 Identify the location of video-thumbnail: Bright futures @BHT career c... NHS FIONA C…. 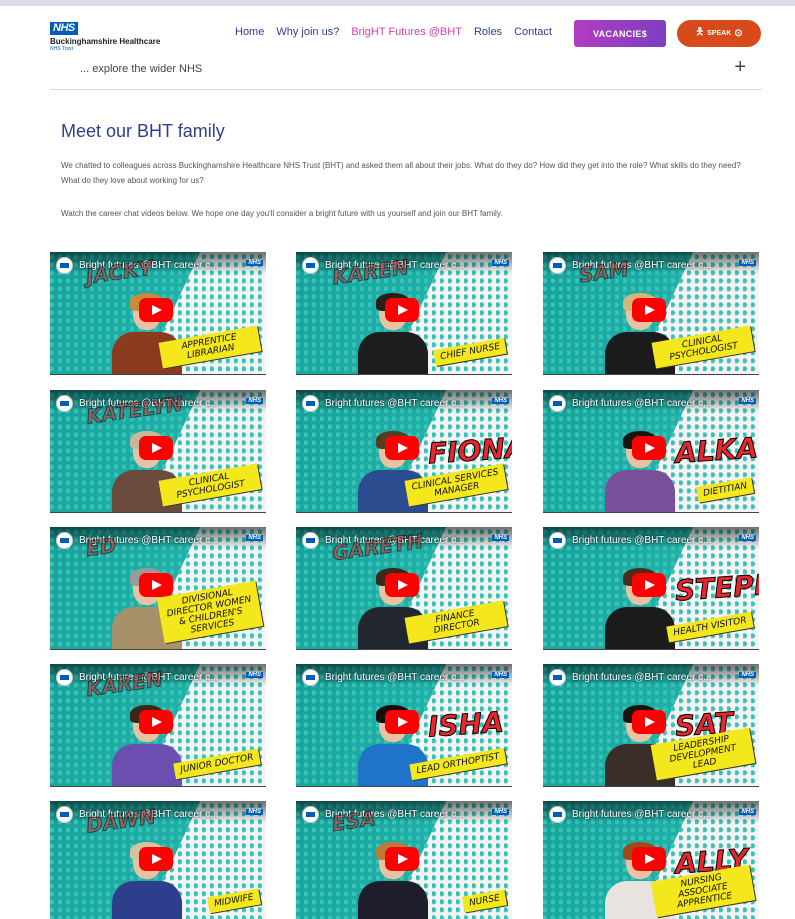
(404, 451).